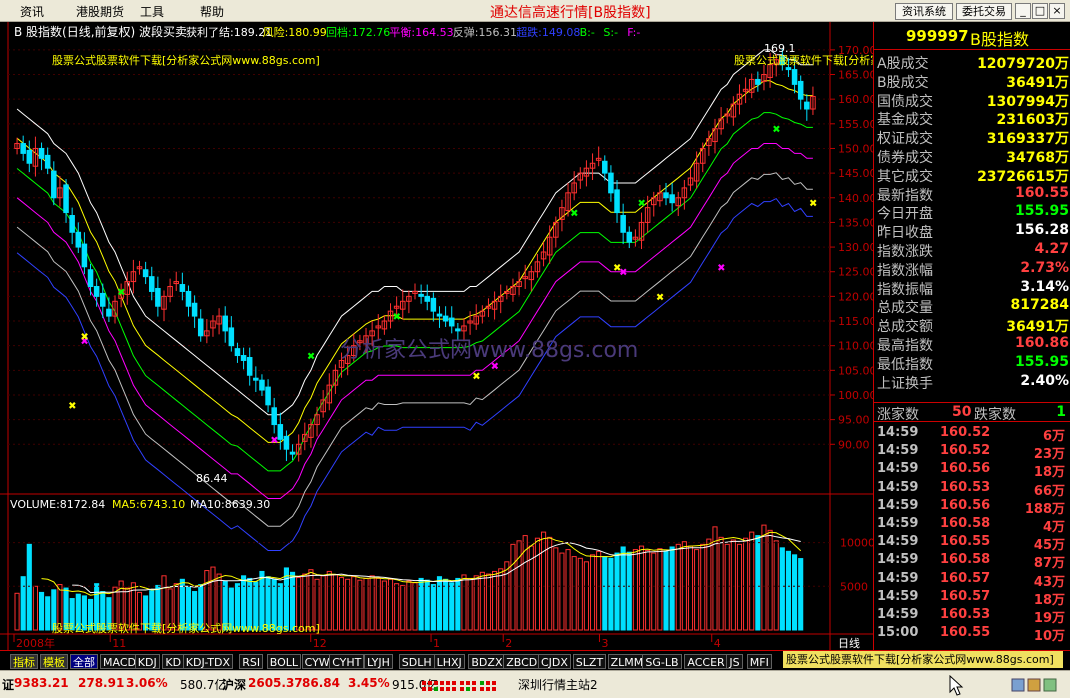 This screenshot has height=698, width=1070. Describe the element at coordinates (1049, 564) in the screenshot. I see `tick-volume: 87万` at that location.